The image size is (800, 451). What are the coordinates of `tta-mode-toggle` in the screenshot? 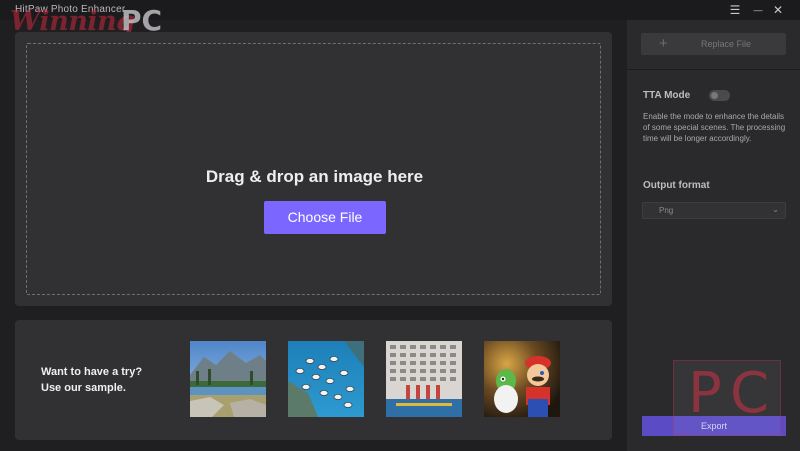 It's located at (719, 95).